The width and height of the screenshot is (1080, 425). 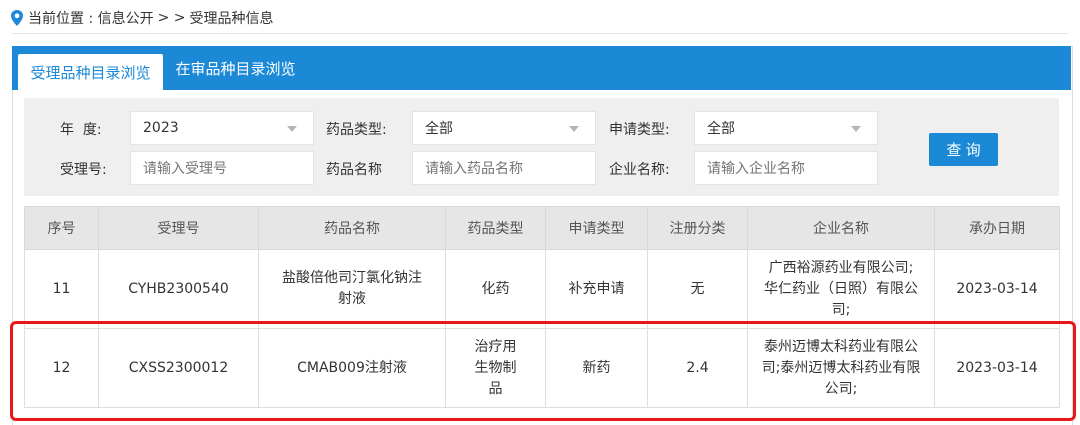 What do you see at coordinates (786, 168) in the screenshot?
I see `company-input` at bounding box center [786, 168].